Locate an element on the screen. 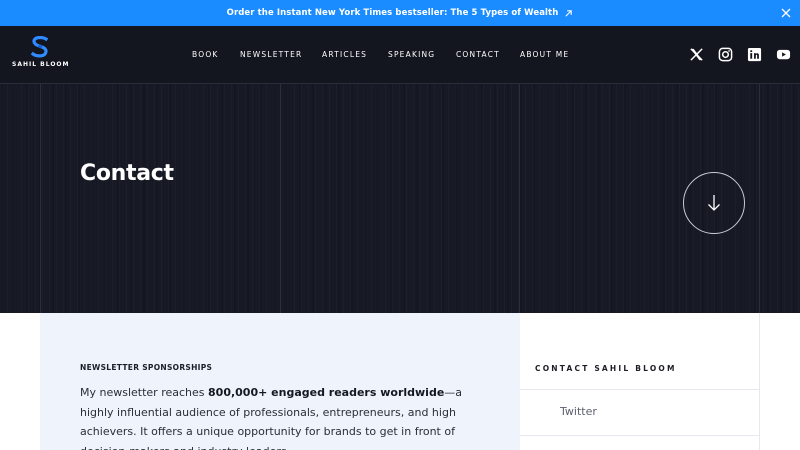 This screenshot has height=450, width=800. sponsorship-label: NEWSLETTER SPONSORSHIPS is located at coordinates (146, 367).